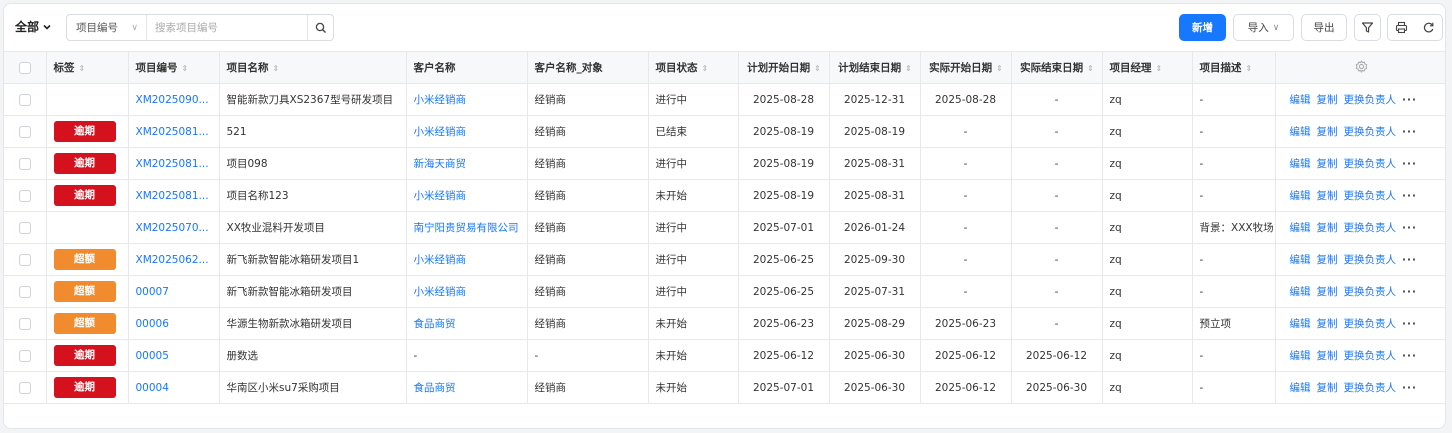 Image resolution: width=1452 pixels, height=433 pixels. I want to click on column-header-status: 项目状态 ⇕, so click(693, 67).